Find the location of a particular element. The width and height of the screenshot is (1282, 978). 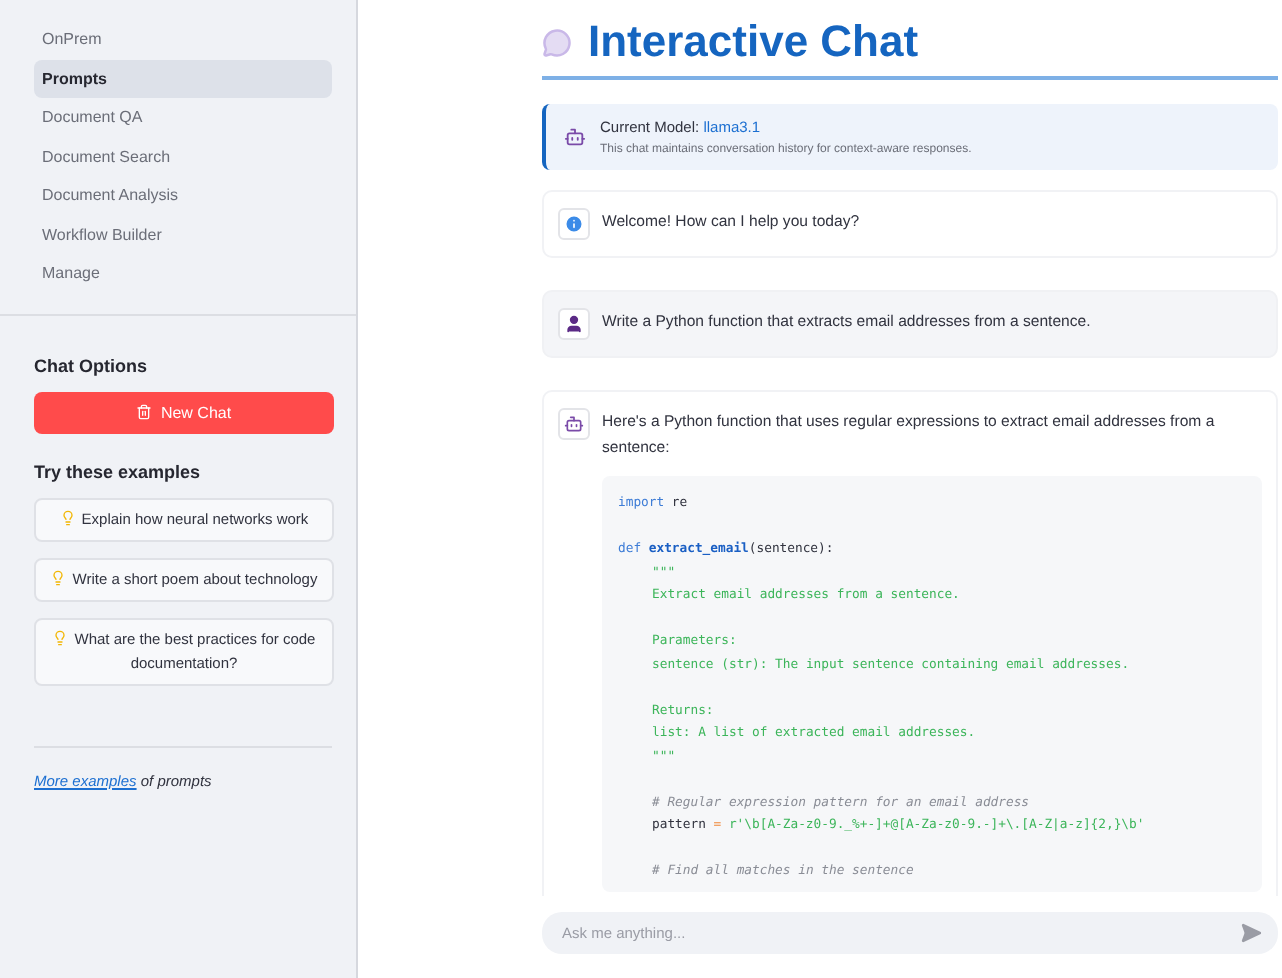

title-text: Interactive Chat is located at coordinates (753, 42).